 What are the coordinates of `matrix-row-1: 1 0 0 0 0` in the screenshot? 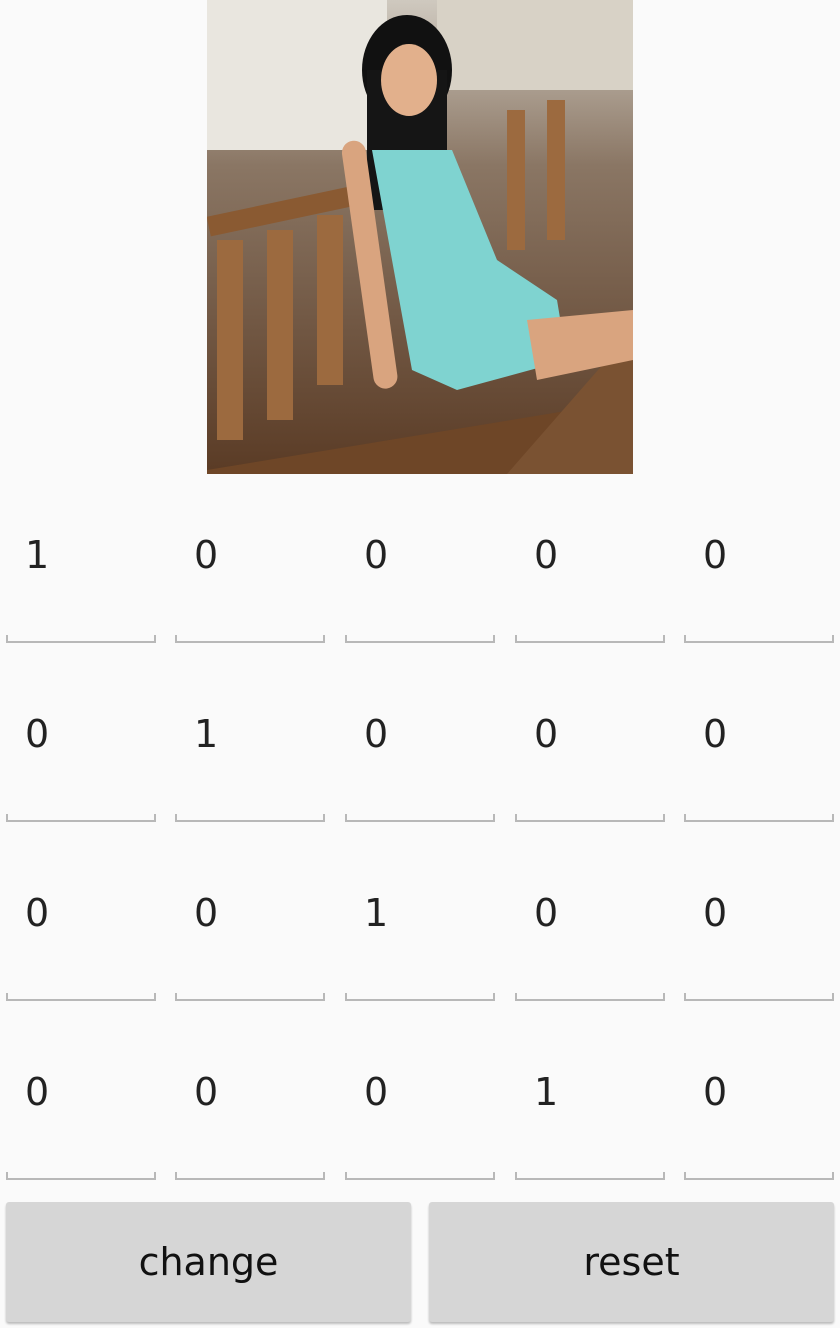 It's located at (420, 563).